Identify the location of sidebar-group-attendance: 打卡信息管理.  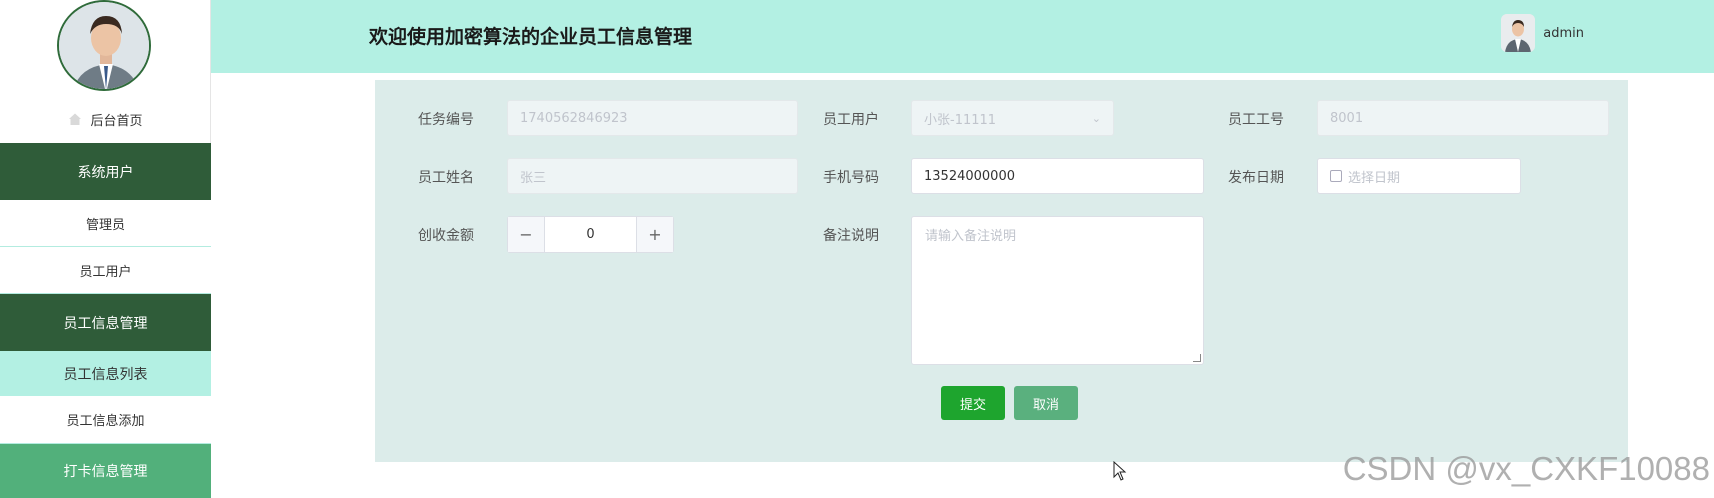
(105, 471).